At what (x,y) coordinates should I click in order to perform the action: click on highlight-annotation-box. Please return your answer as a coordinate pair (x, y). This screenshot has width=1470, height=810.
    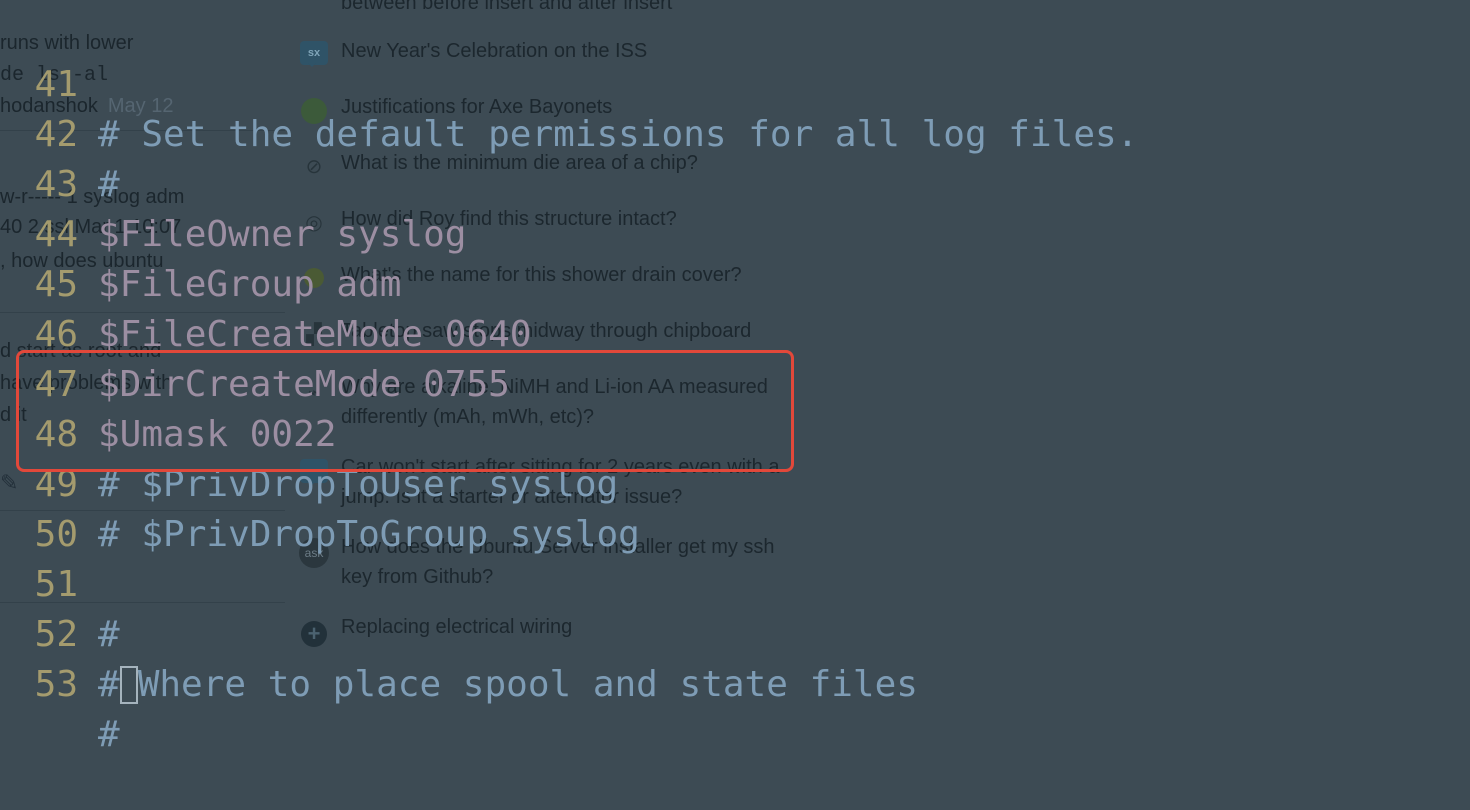
    Looking at the image, I should click on (405, 411).